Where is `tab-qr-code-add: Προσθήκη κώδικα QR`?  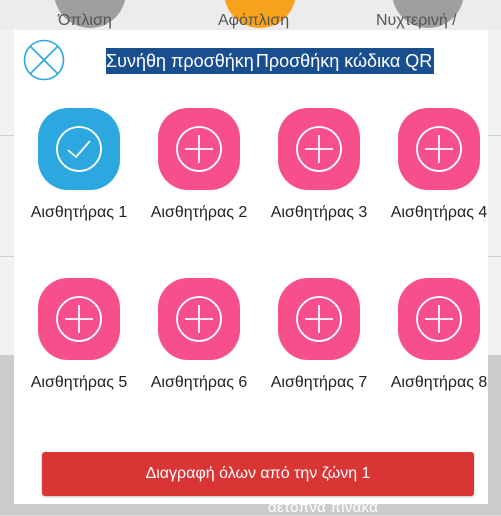
tab-qr-code-add: Προσθήκη κώδικα QR is located at coordinates (345, 61).